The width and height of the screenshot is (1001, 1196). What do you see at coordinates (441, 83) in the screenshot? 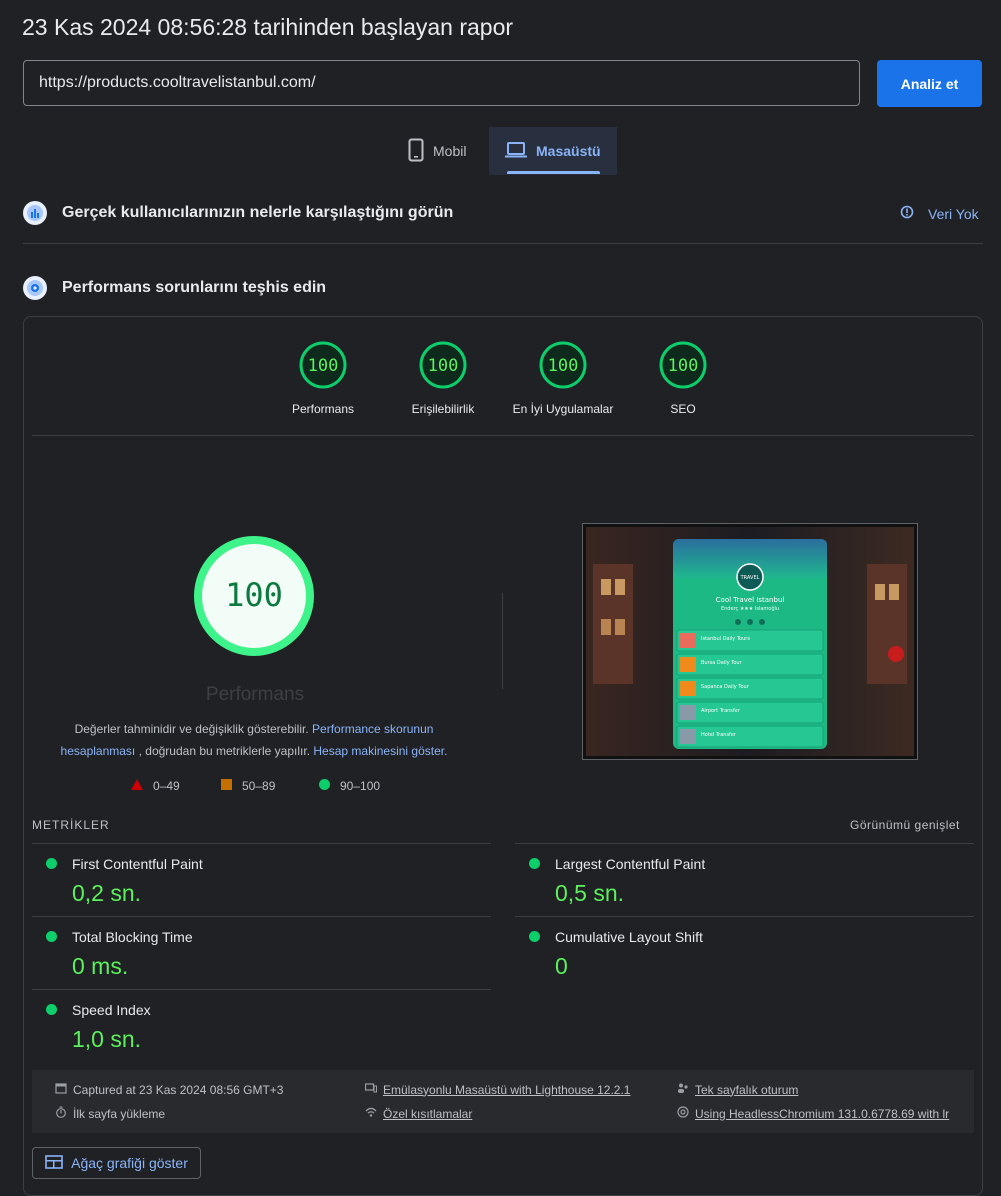
I see `url-input` at bounding box center [441, 83].